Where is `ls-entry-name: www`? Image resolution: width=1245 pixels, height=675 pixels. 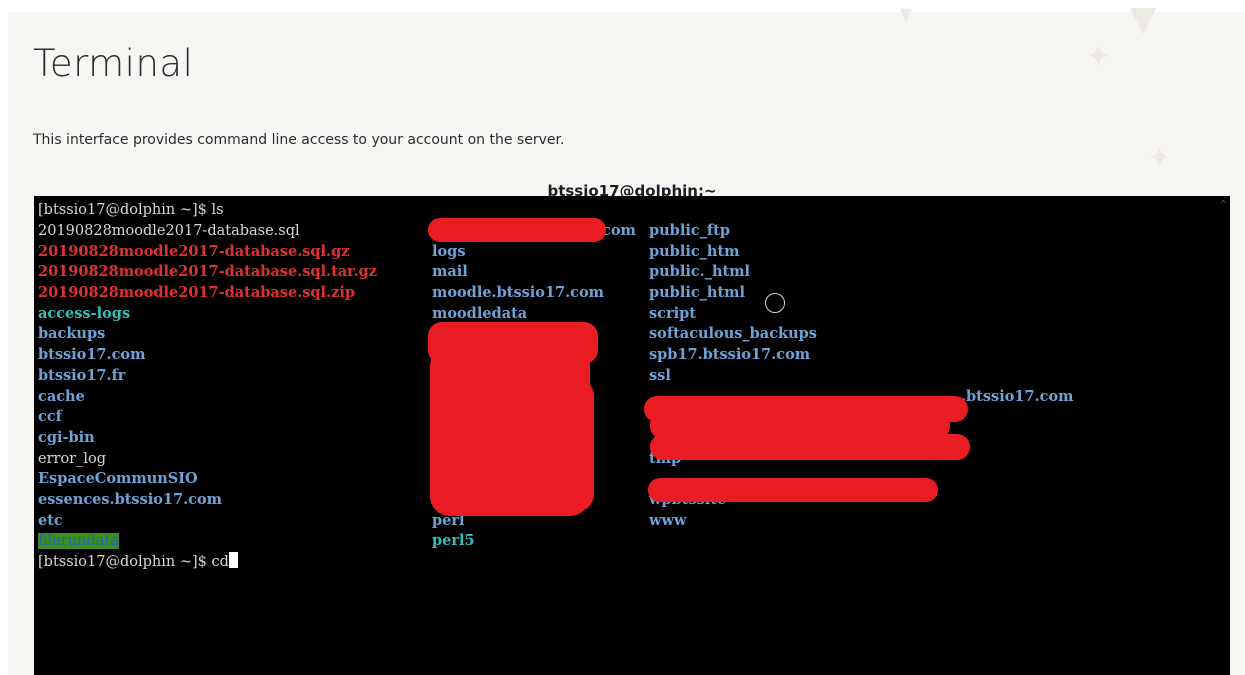 ls-entry-name: www is located at coordinates (668, 520).